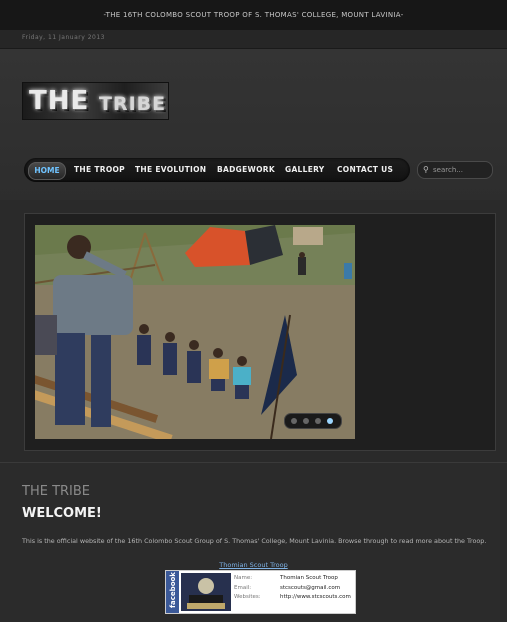 The width and height of the screenshot is (507, 622). Describe the element at coordinates (63, 37) in the screenshot. I see `current-date: Friday, 11 January 2013` at that location.